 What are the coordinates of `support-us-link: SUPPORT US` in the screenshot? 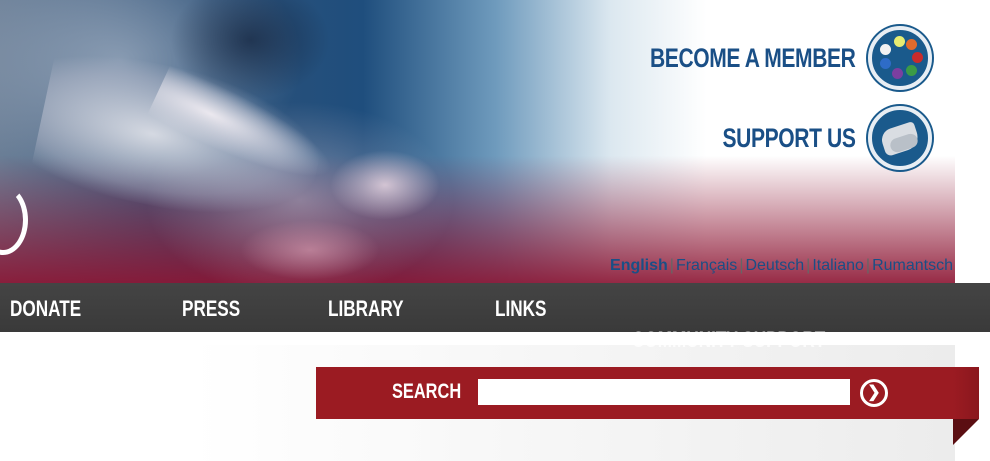 It's located at (808, 138).